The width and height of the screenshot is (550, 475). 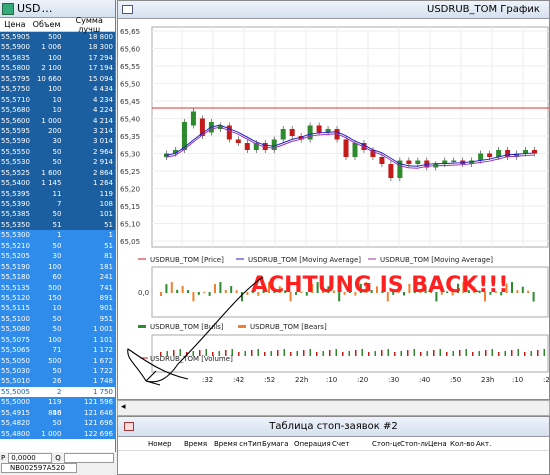 I want to click on order-book-row: 55,5590 30 3 014, so click(x=57, y=141).